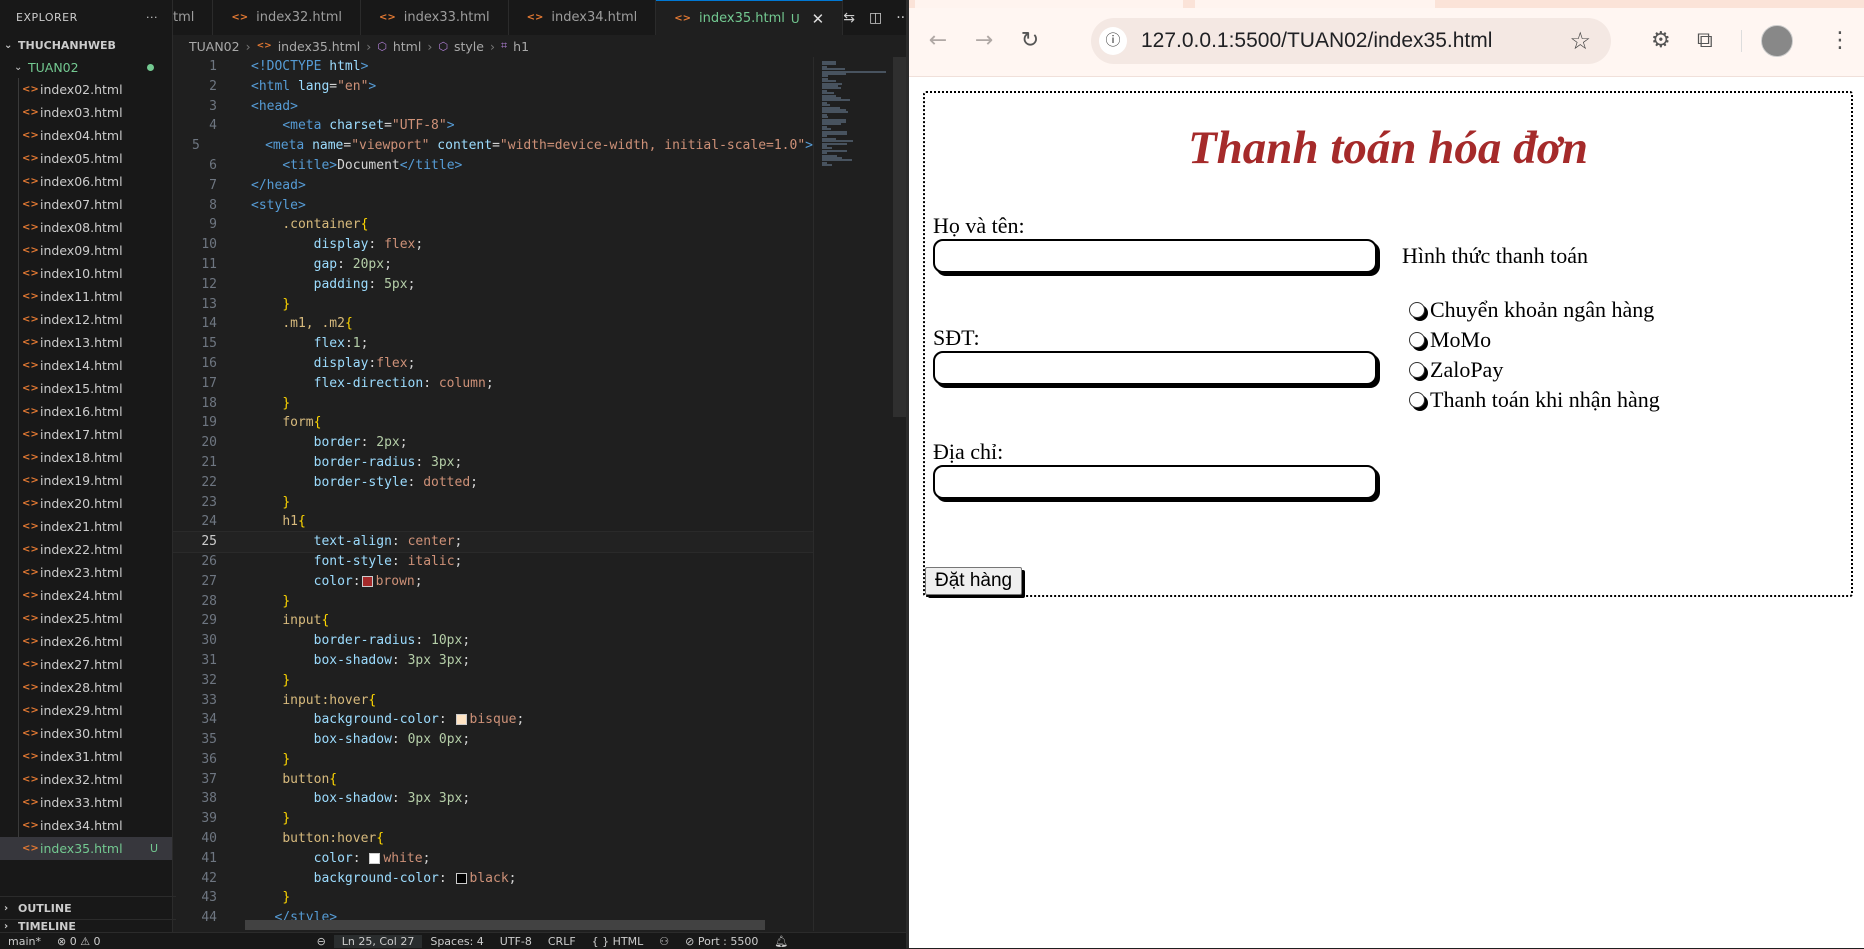 This screenshot has height=949, width=1864. I want to click on code-line: 14 .m1, .m2{, so click(493, 324).